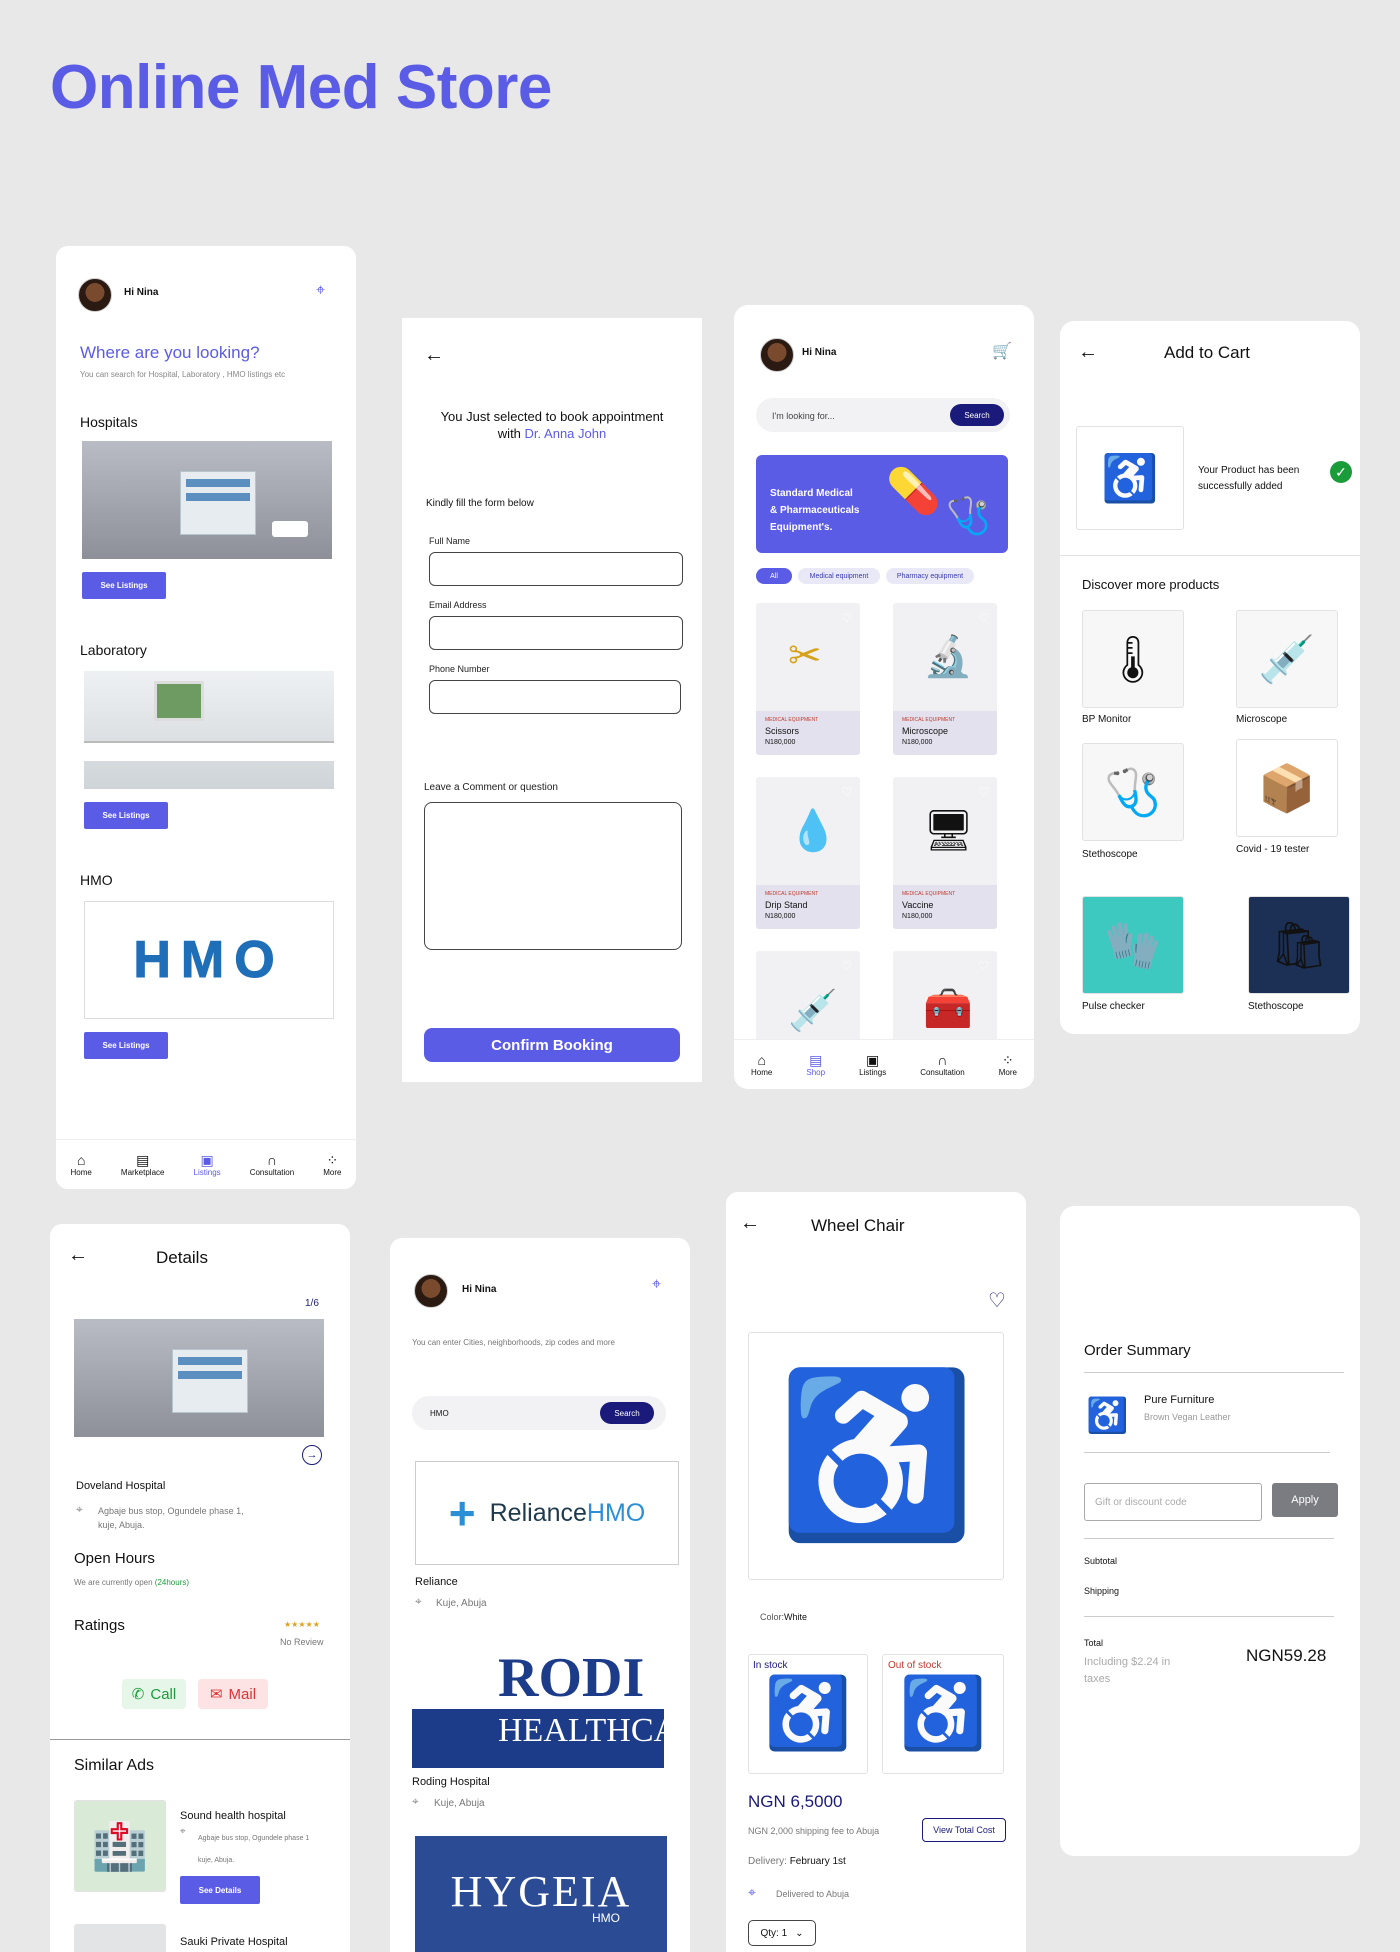 The height and width of the screenshot is (1952, 1400). I want to click on nav-shop: ▤ Shop, so click(815, 1064).